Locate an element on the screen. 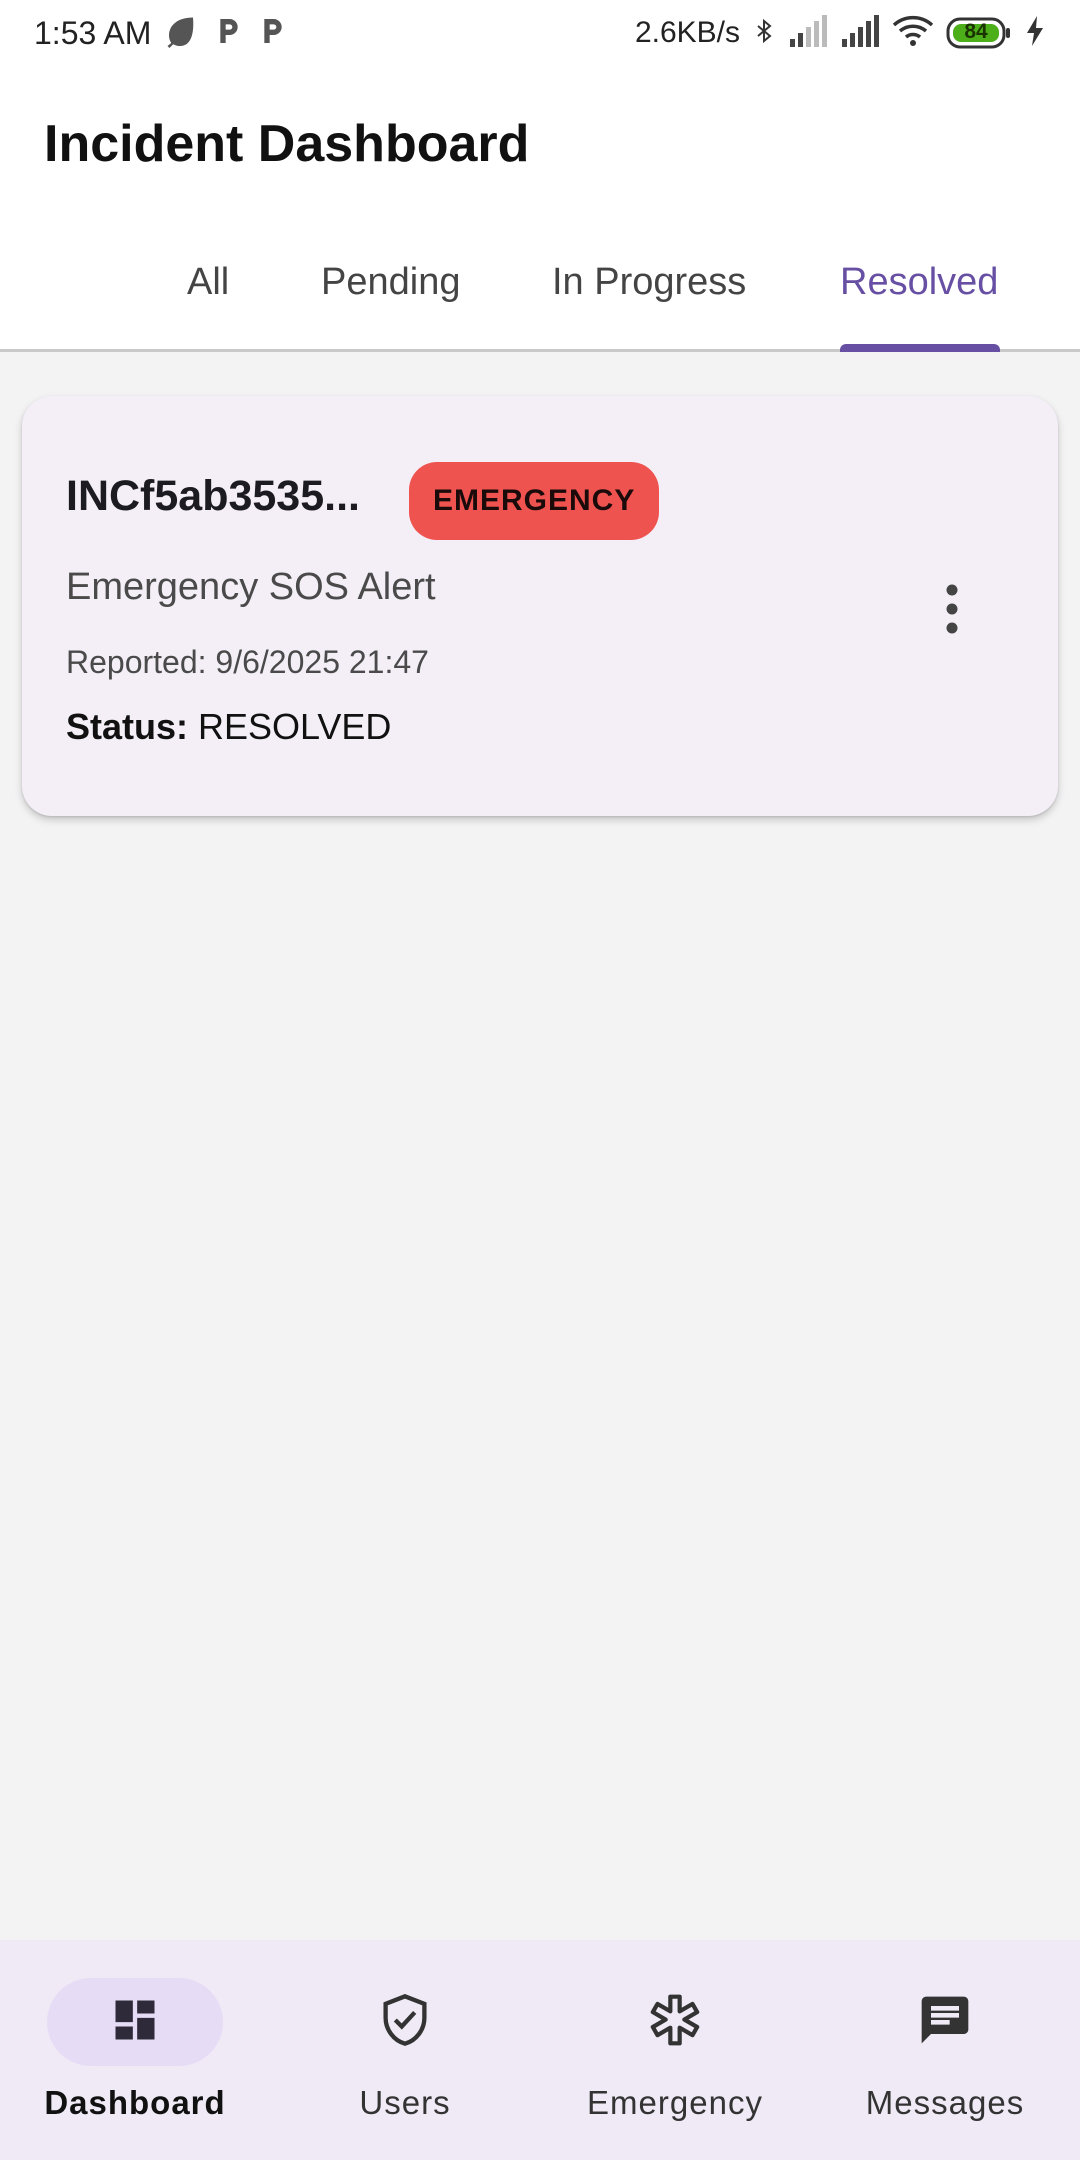 This screenshot has height=2160, width=1080. tab-pending: Pending is located at coordinates (390, 282).